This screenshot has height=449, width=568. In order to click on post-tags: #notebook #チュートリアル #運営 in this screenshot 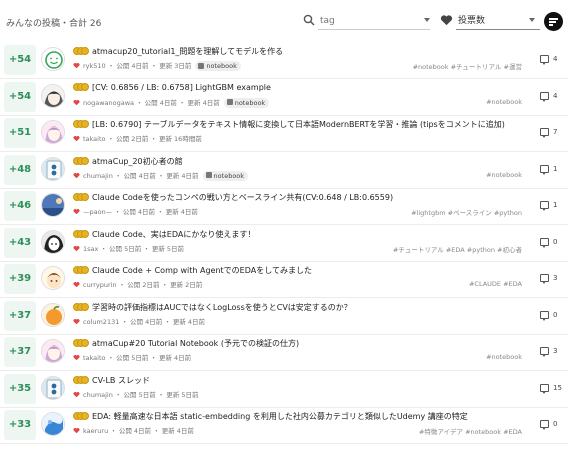, I will do `click(467, 66)`.